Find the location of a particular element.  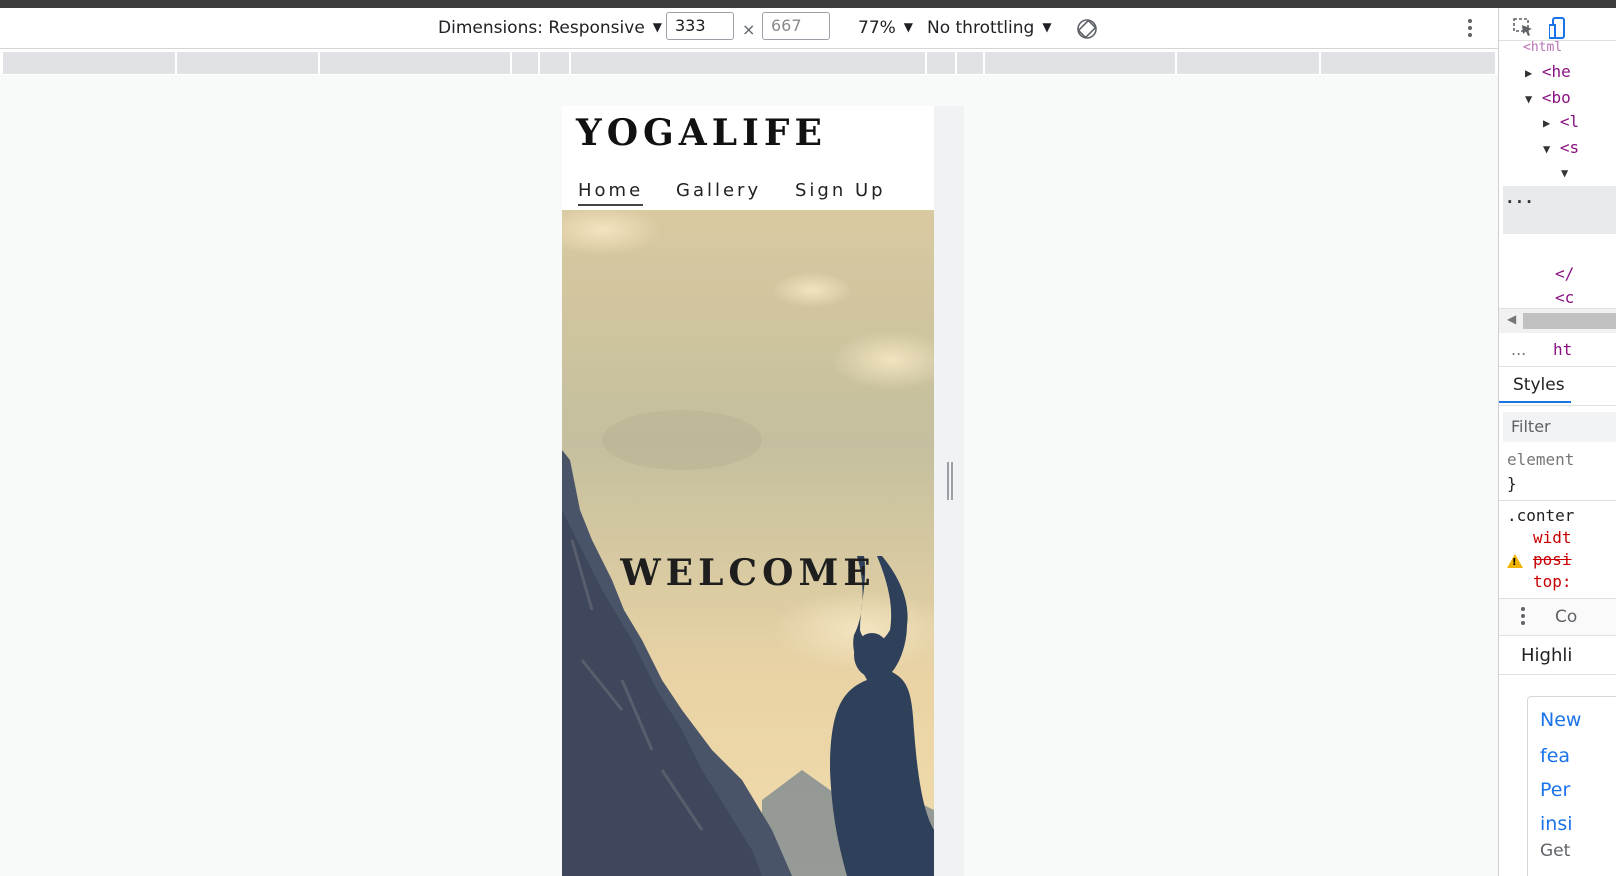

rotate-icon is located at coordinates (1087, 29).